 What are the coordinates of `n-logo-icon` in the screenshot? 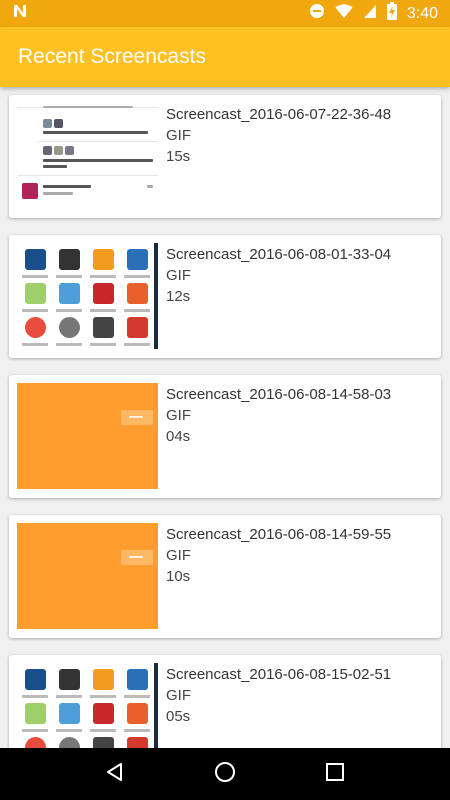 It's located at (20, 13).